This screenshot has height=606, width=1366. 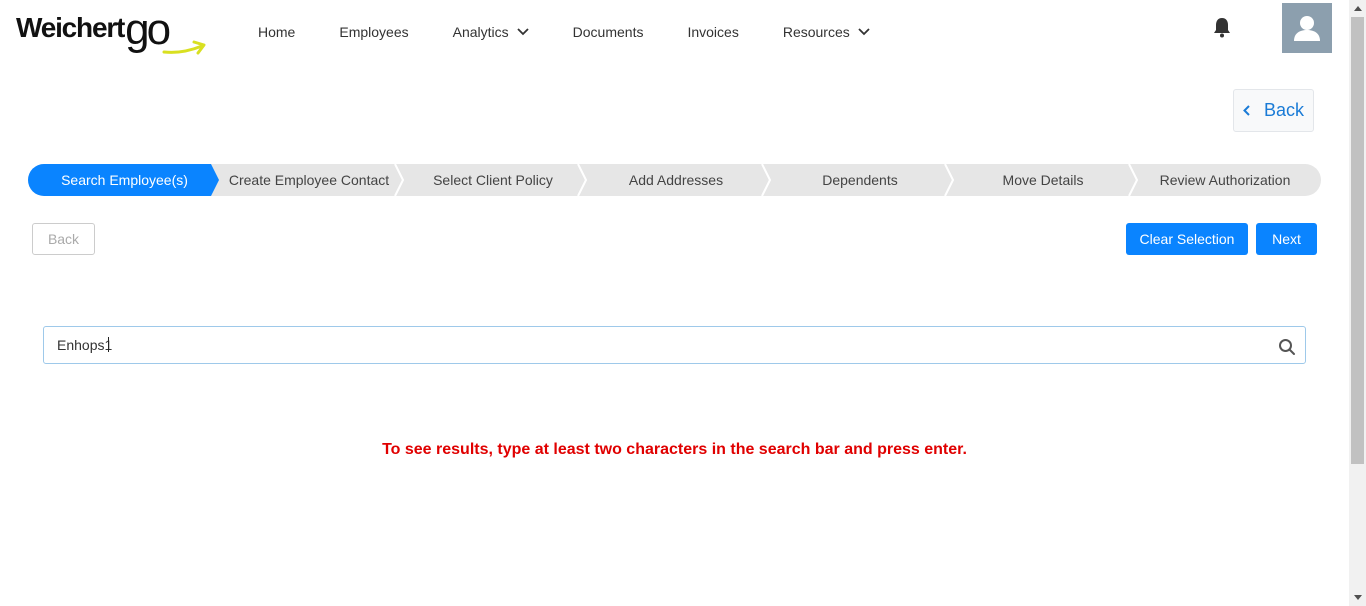 I want to click on step-label: Dependents, so click(x=860, y=180).